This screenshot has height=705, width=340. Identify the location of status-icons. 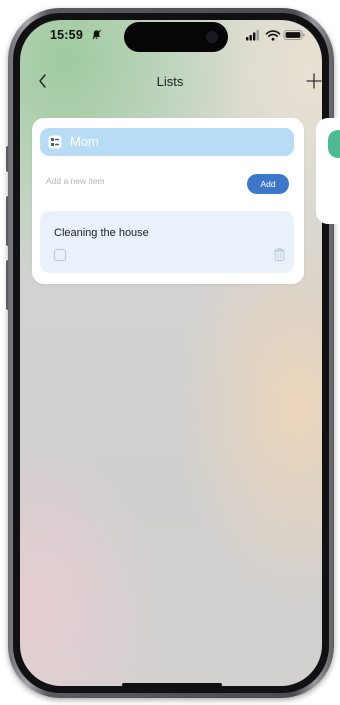
(275, 35).